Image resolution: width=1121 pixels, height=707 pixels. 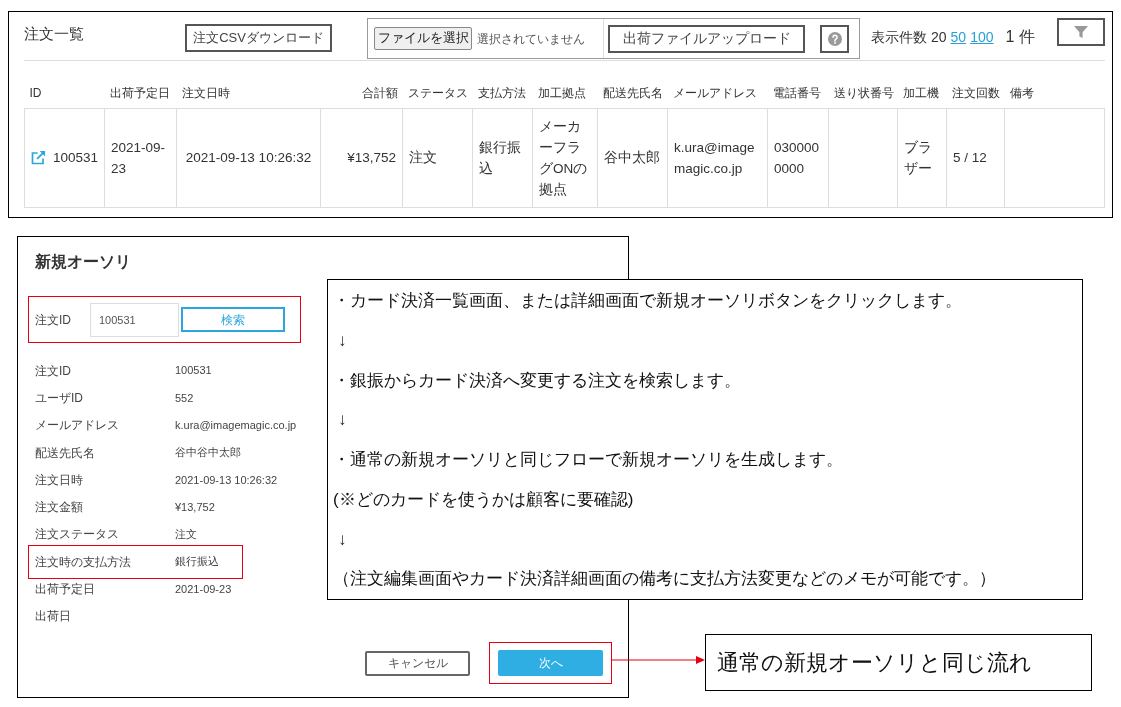 What do you see at coordinates (65, 453) in the screenshot?
I see `detail-label: 配送先氏名` at bounding box center [65, 453].